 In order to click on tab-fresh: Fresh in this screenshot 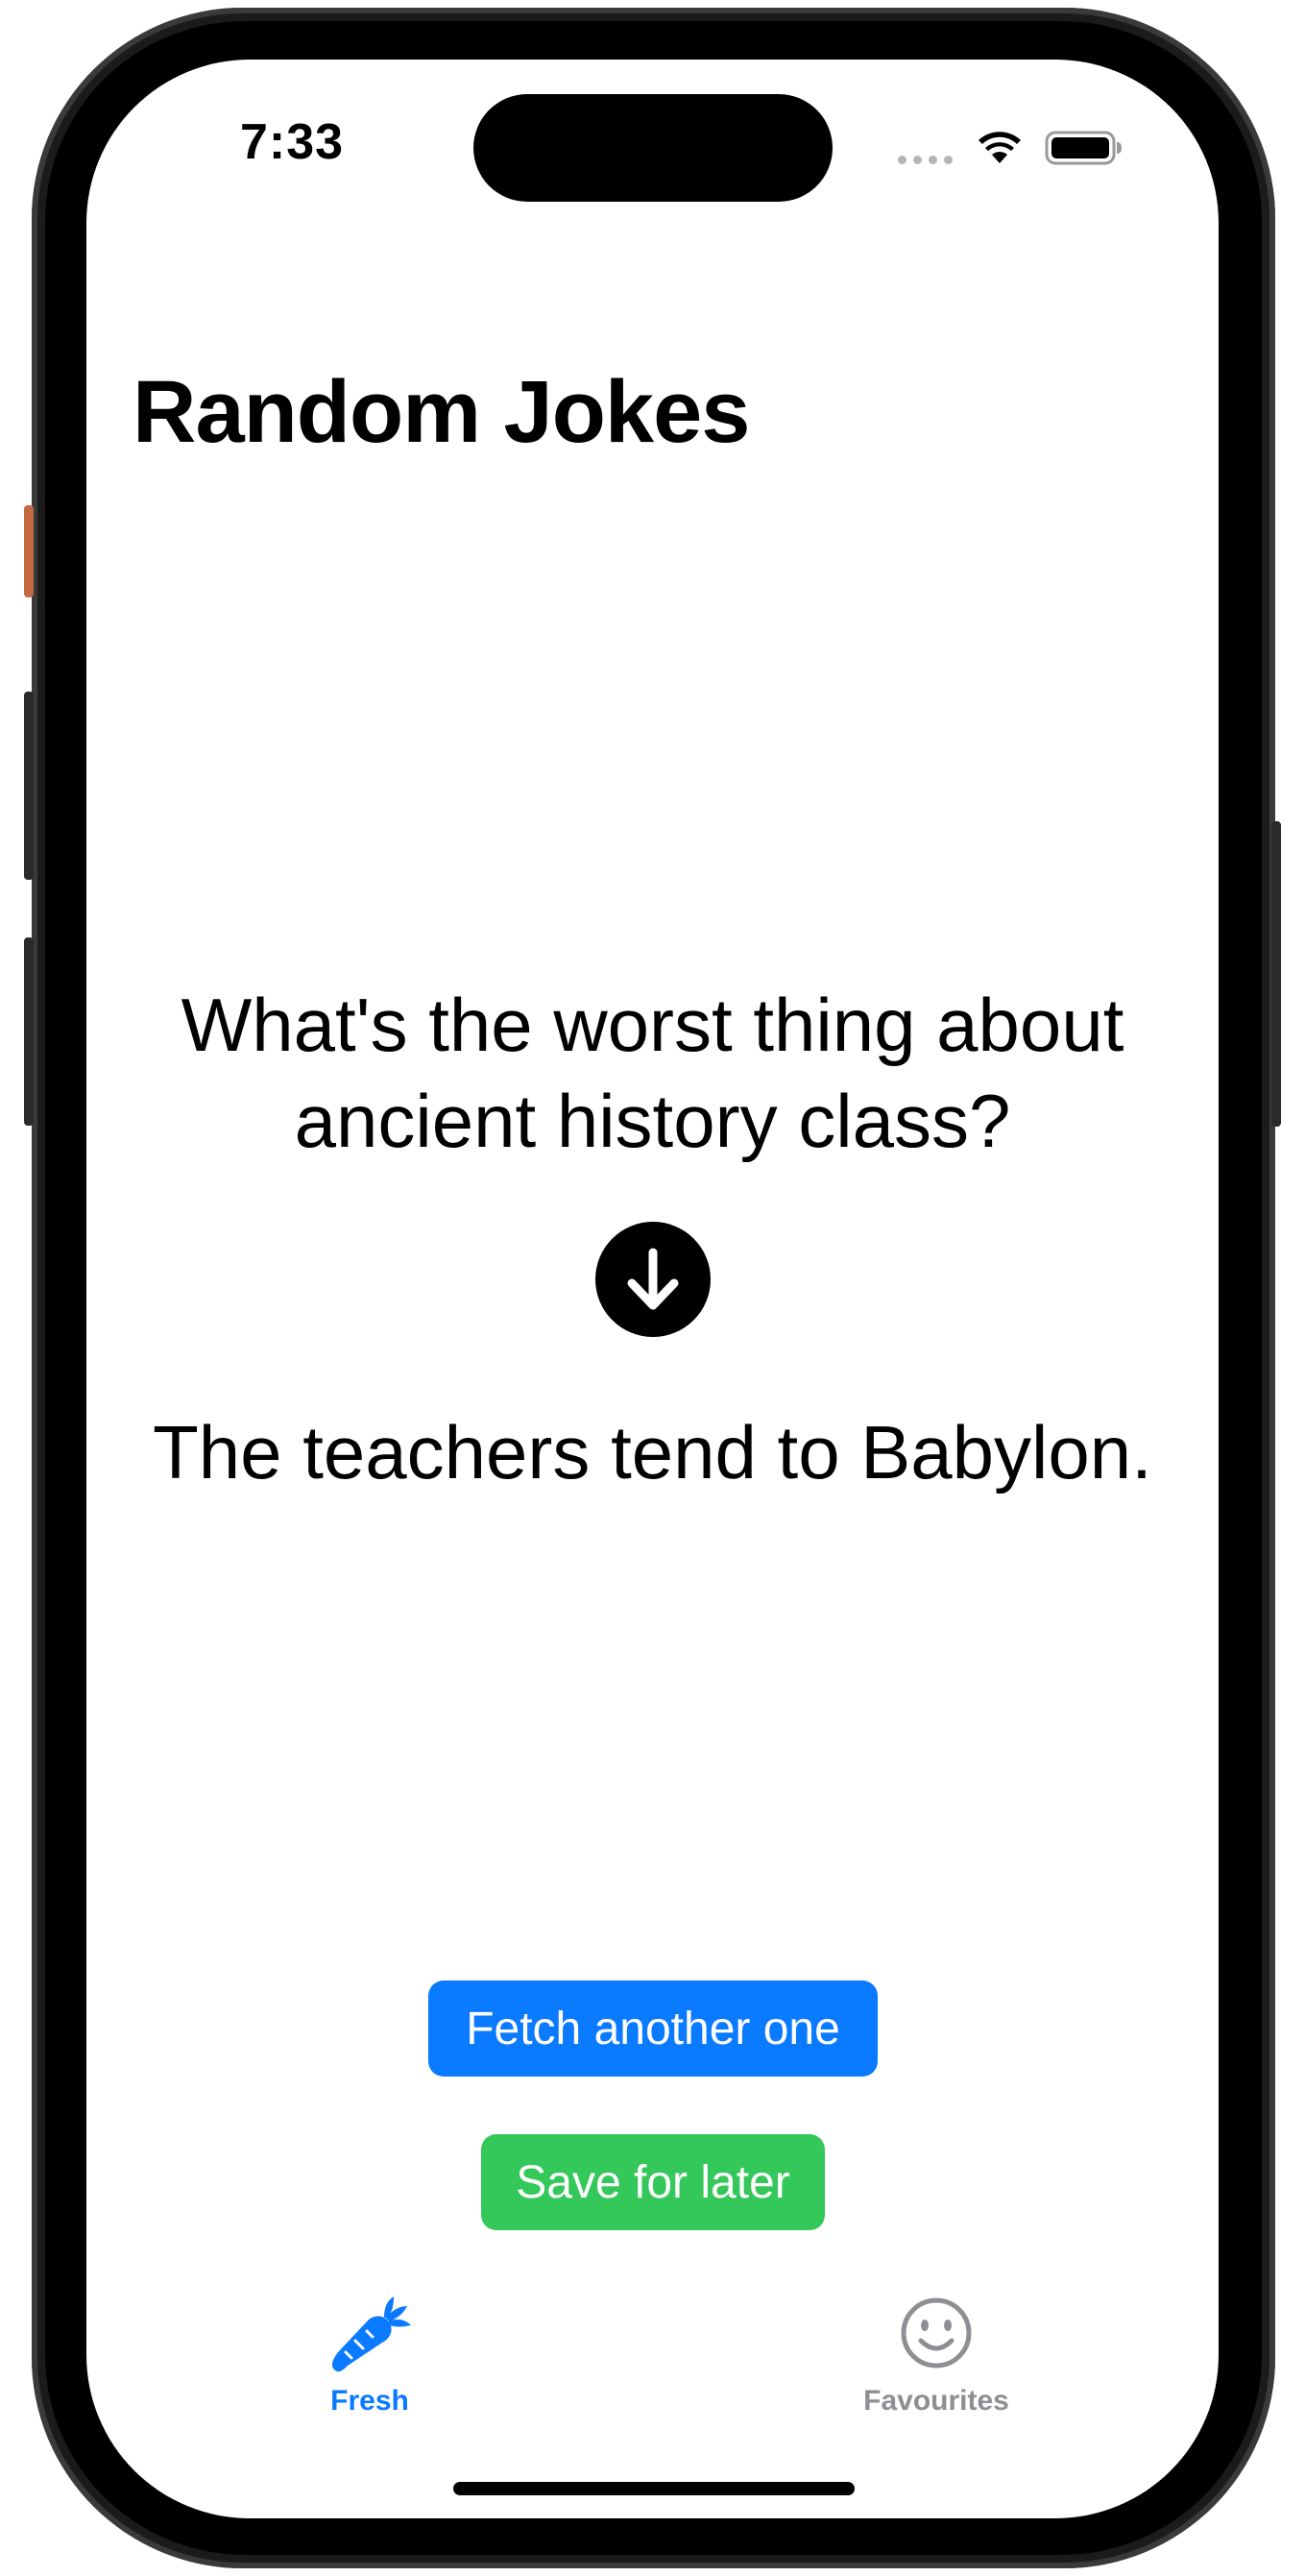, I will do `click(370, 2360)`.